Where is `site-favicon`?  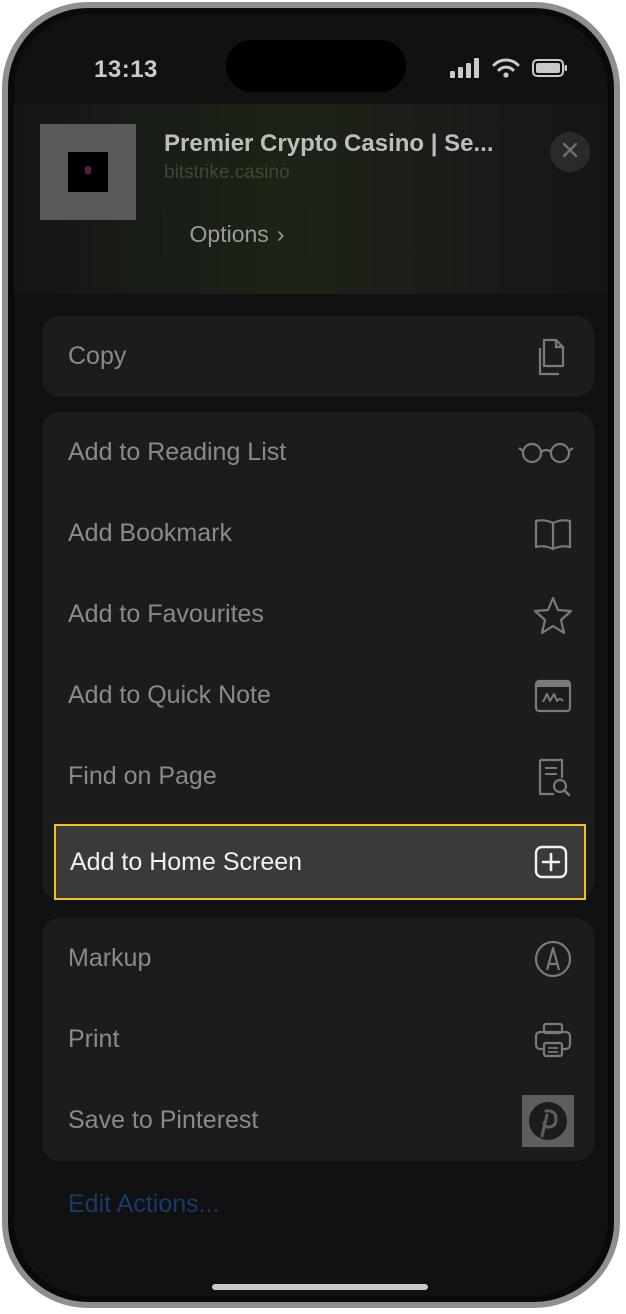 site-favicon is located at coordinates (88, 172).